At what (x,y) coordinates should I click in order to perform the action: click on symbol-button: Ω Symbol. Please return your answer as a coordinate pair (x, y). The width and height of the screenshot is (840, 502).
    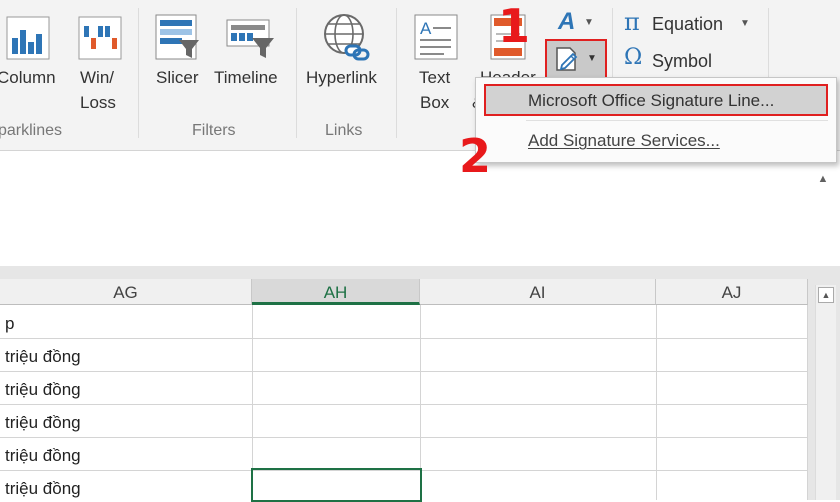
    Looking at the image, I should click on (680, 60).